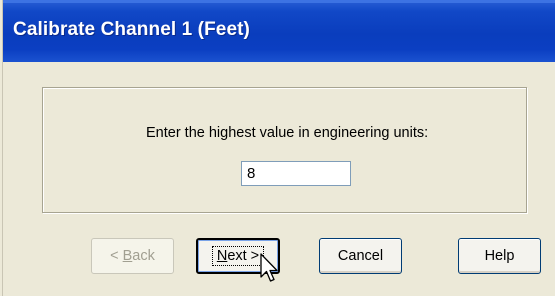 Image resolution: width=555 pixels, height=296 pixels. I want to click on cancel-button: Cancel, so click(360, 256).